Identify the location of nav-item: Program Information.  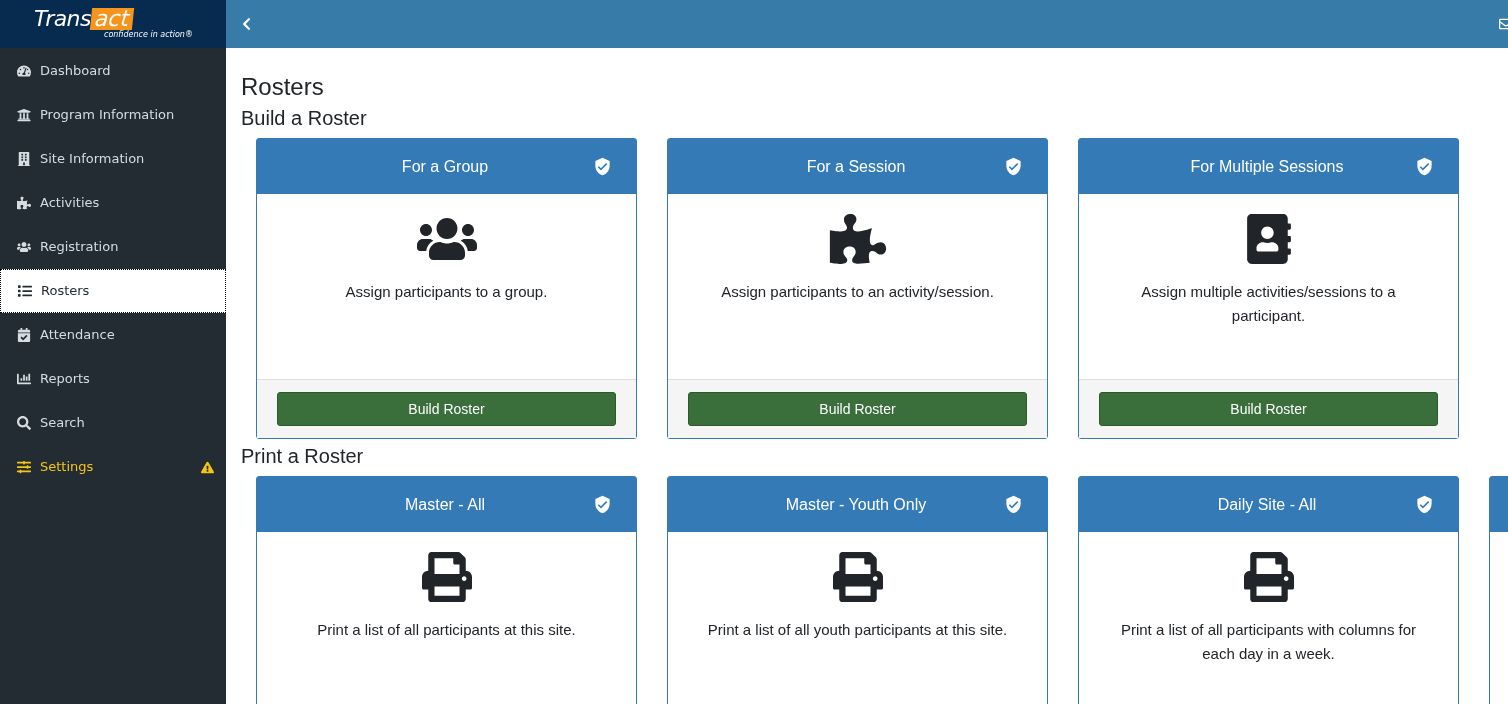
(113, 115).